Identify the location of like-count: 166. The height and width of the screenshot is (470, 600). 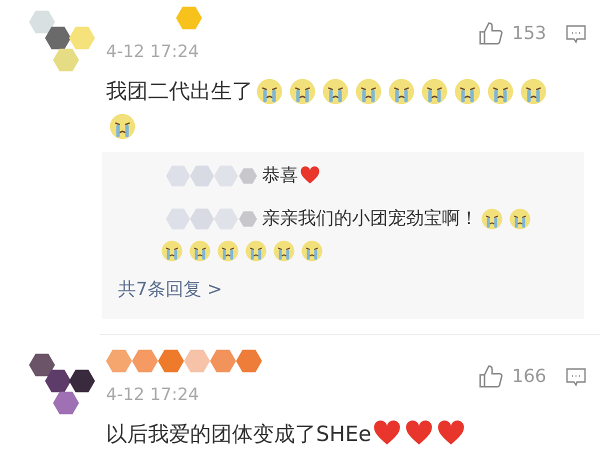
(530, 377).